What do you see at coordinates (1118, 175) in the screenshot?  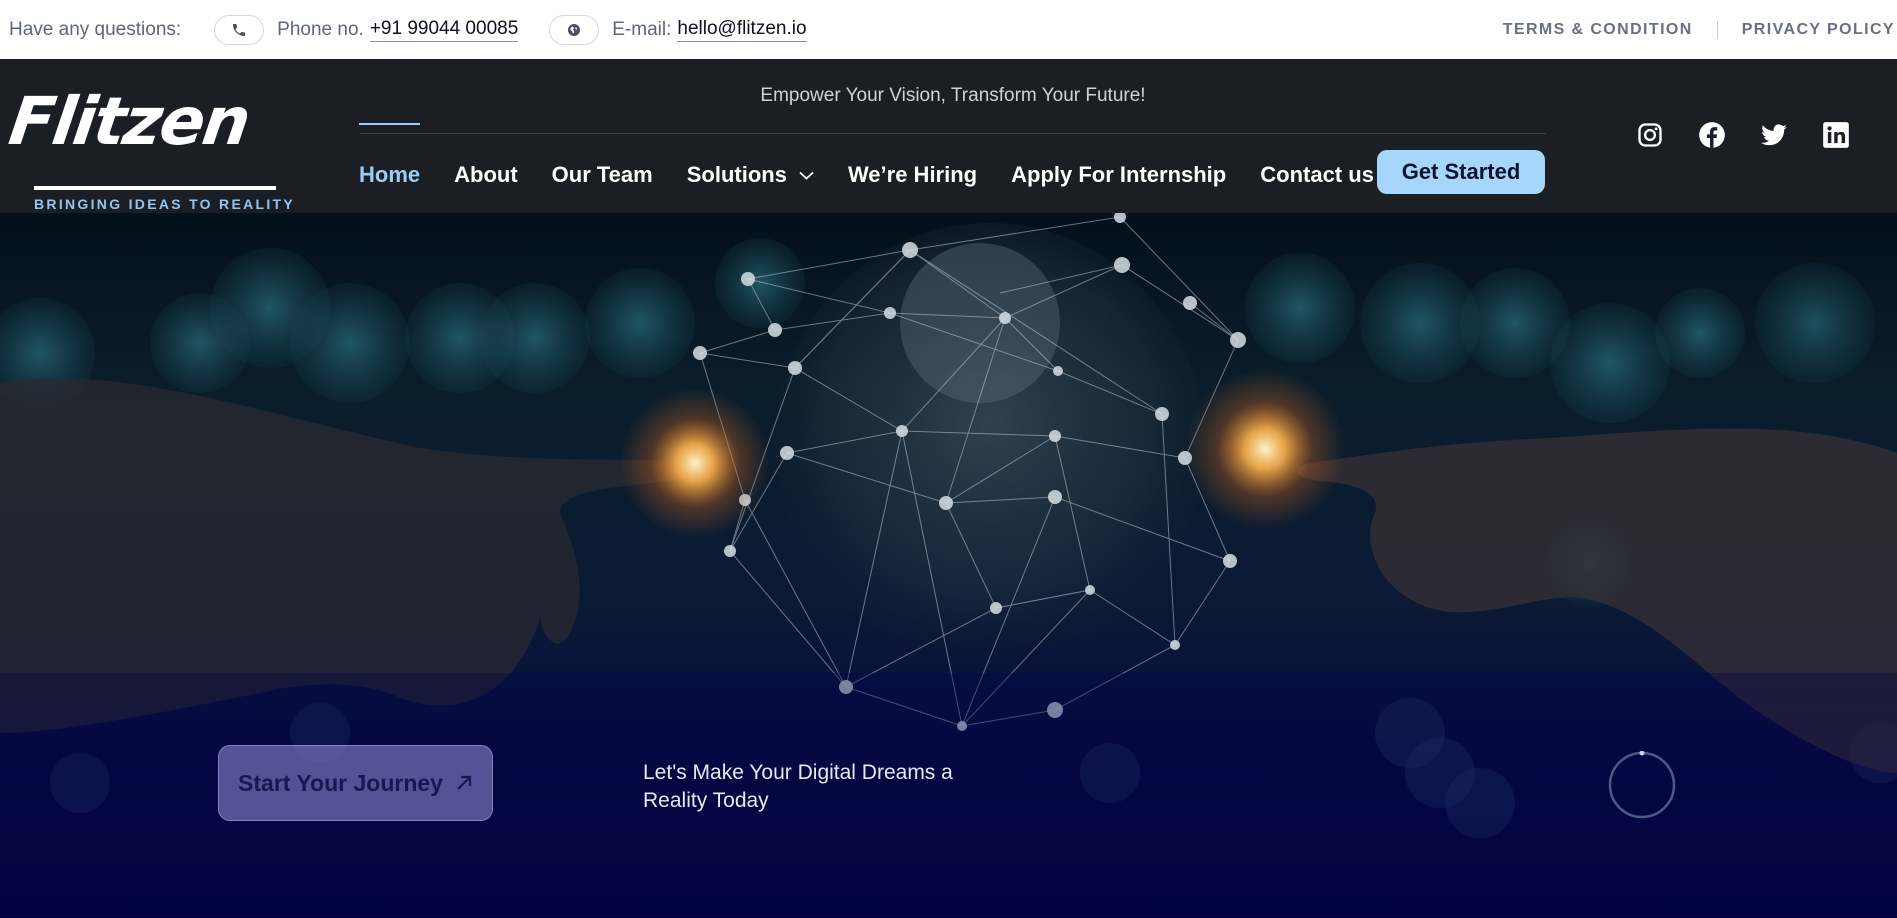 I see `nav-internship: Apply For Internship` at bounding box center [1118, 175].